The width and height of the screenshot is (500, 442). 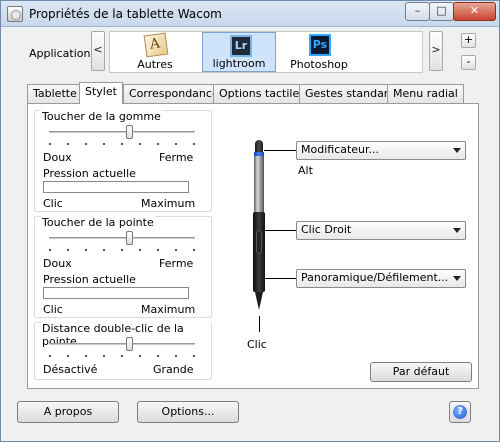 I want to click on application-label: Application:, so click(x=62, y=53).